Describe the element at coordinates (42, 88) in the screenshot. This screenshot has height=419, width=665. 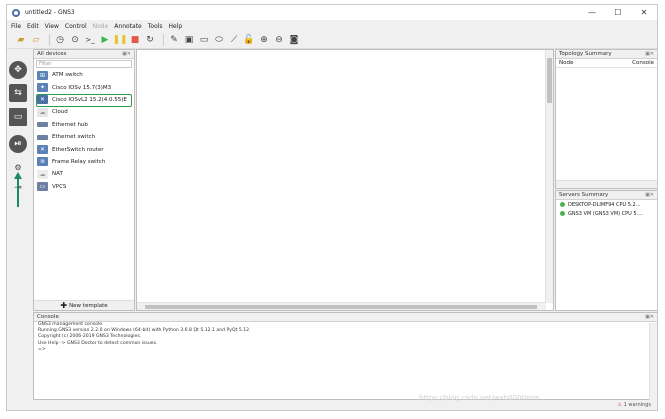
I see `router-icon: ✦` at that location.